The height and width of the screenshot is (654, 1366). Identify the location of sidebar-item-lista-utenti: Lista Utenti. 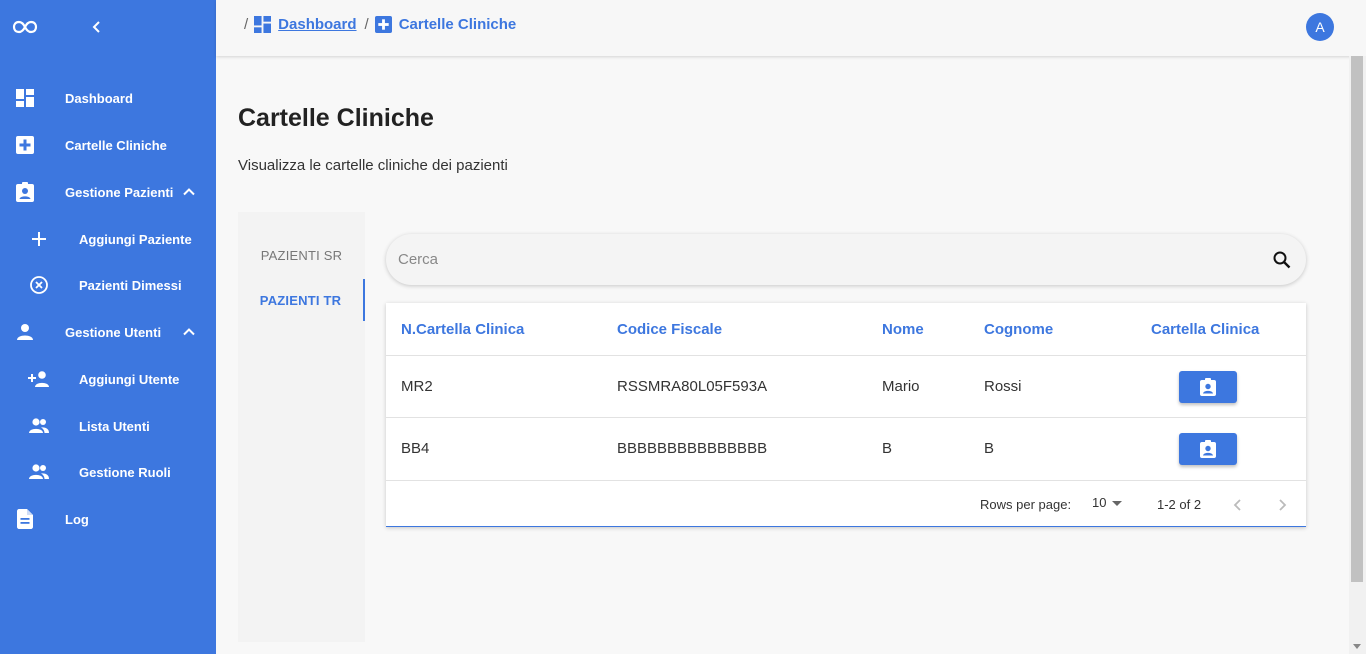
(108, 426).